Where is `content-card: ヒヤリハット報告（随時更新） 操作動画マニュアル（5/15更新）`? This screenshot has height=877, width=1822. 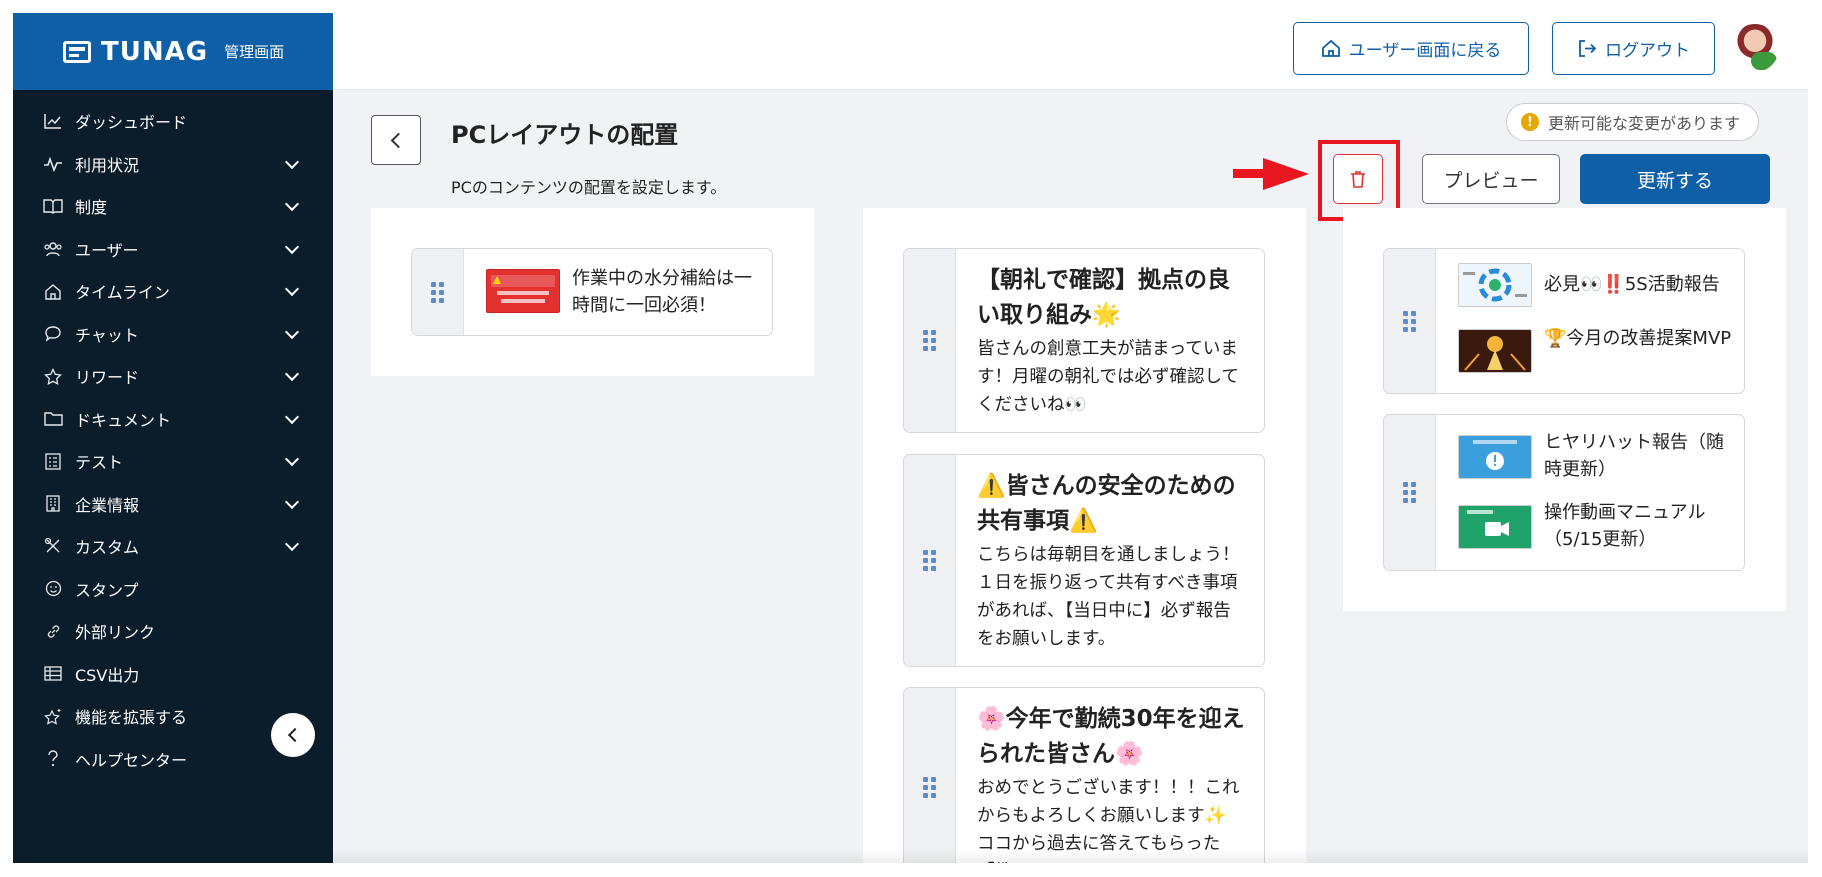 content-card: ヒヤリハット報告（随時更新） 操作動画マニュアル（5/15更新） is located at coordinates (1564, 492).